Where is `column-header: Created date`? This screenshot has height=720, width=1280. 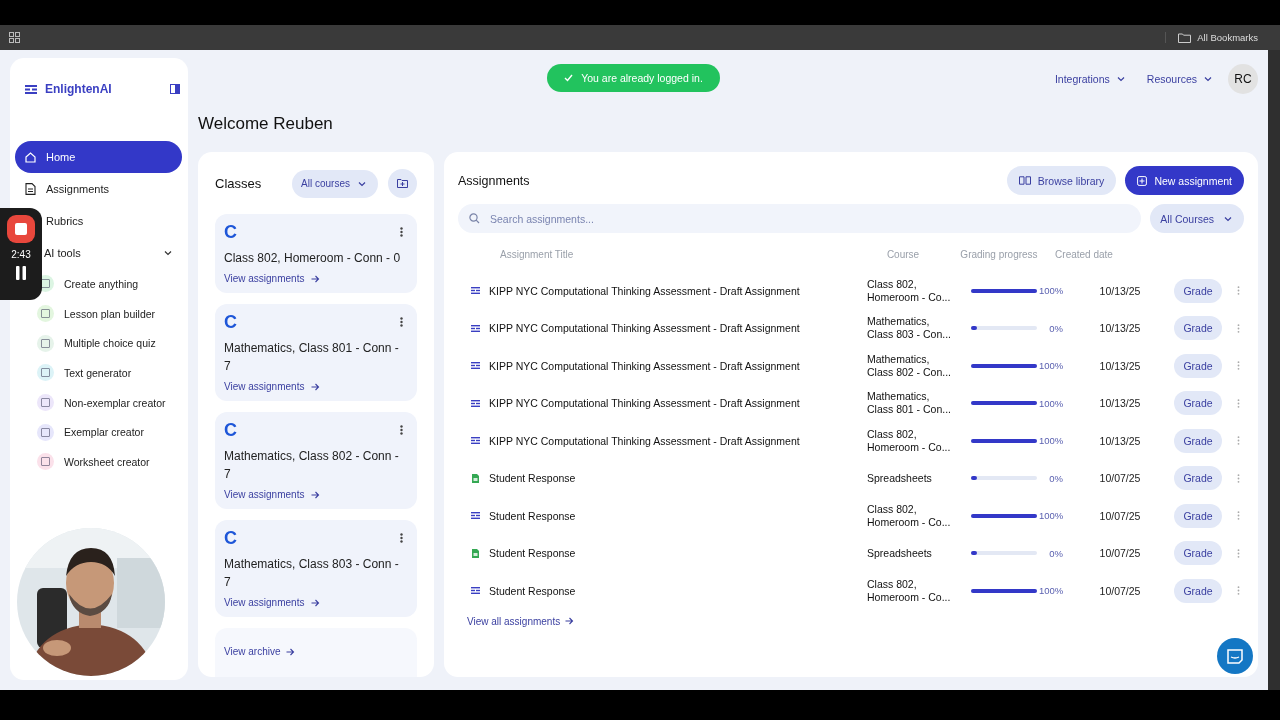
column-header: Created date is located at coordinates (1084, 254).